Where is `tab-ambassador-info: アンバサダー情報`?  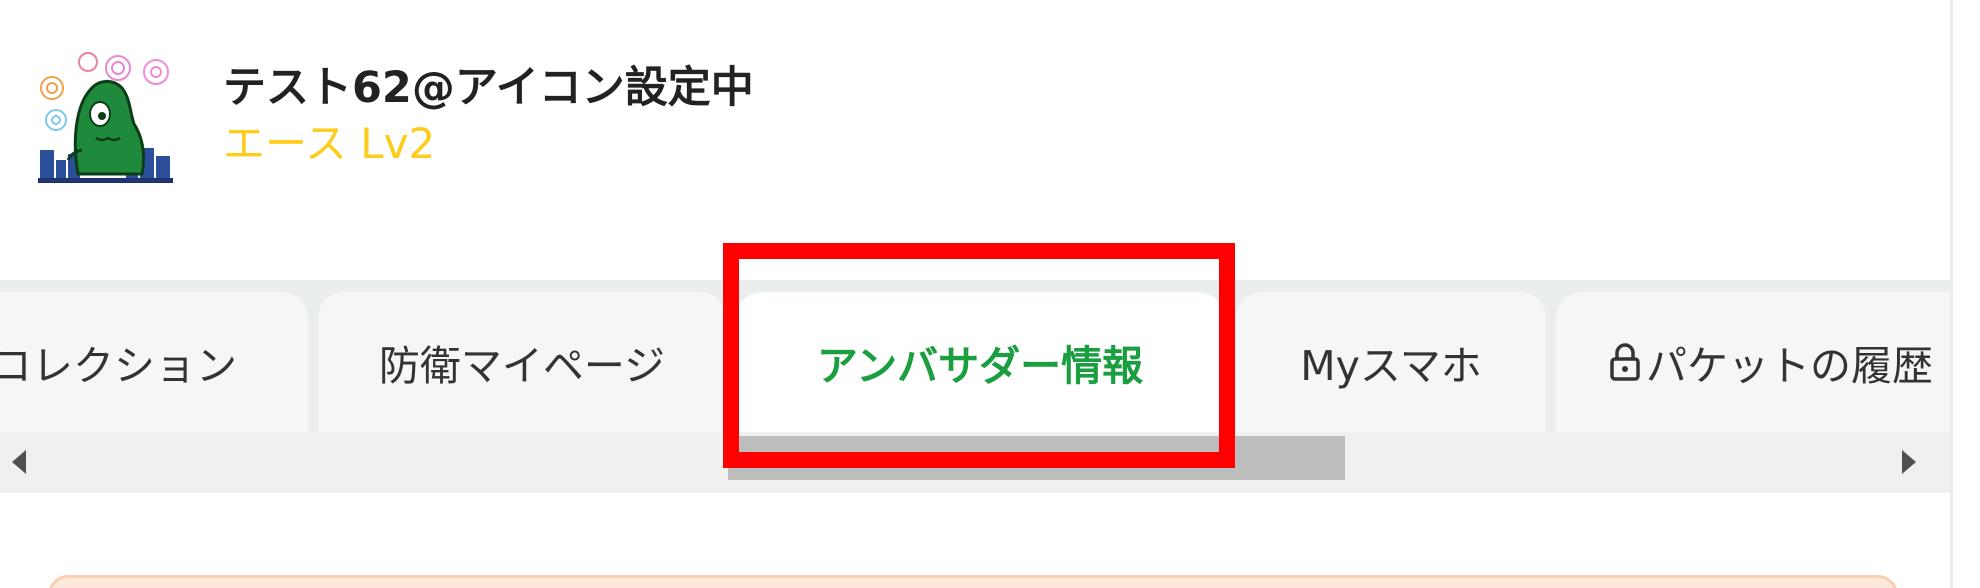
tab-ambassador-info: アンバサダー情報 is located at coordinates (980, 362).